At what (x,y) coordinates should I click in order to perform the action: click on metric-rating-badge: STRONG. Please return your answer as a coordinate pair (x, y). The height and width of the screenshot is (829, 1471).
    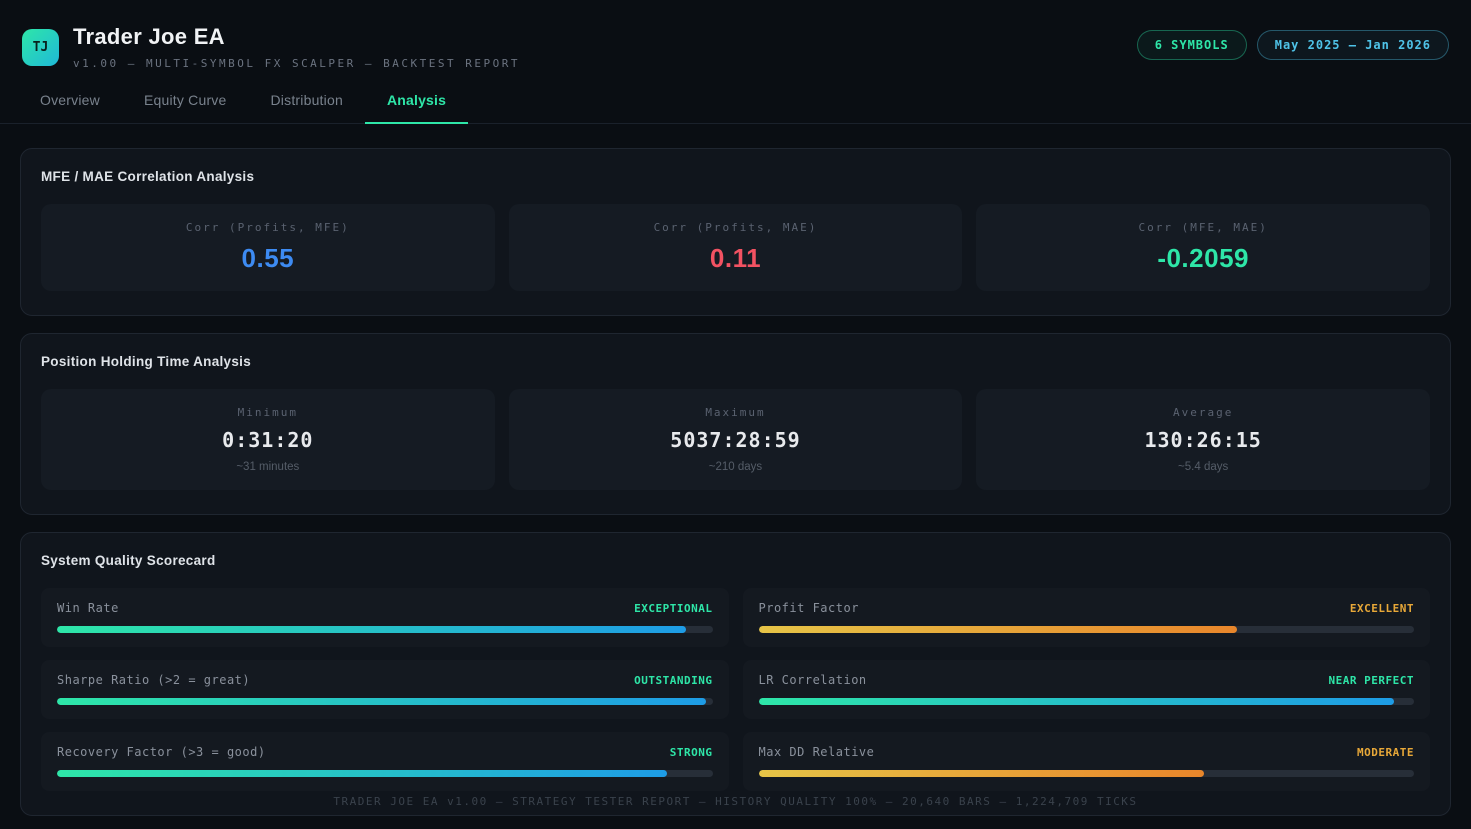
    Looking at the image, I should click on (691, 752).